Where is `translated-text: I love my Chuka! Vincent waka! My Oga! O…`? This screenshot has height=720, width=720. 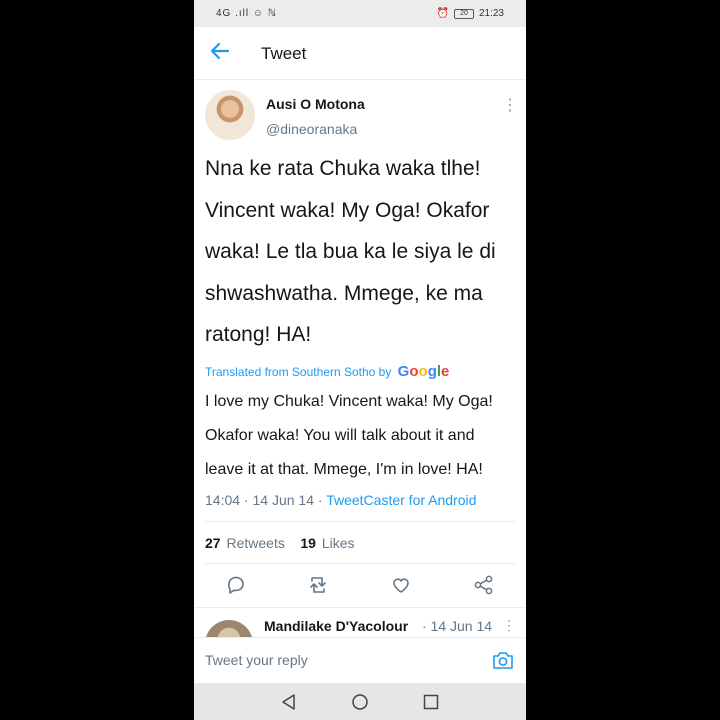 translated-text: I love my Chuka! Vincent waka! My Oga! O… is located at coordinates (349, 435).